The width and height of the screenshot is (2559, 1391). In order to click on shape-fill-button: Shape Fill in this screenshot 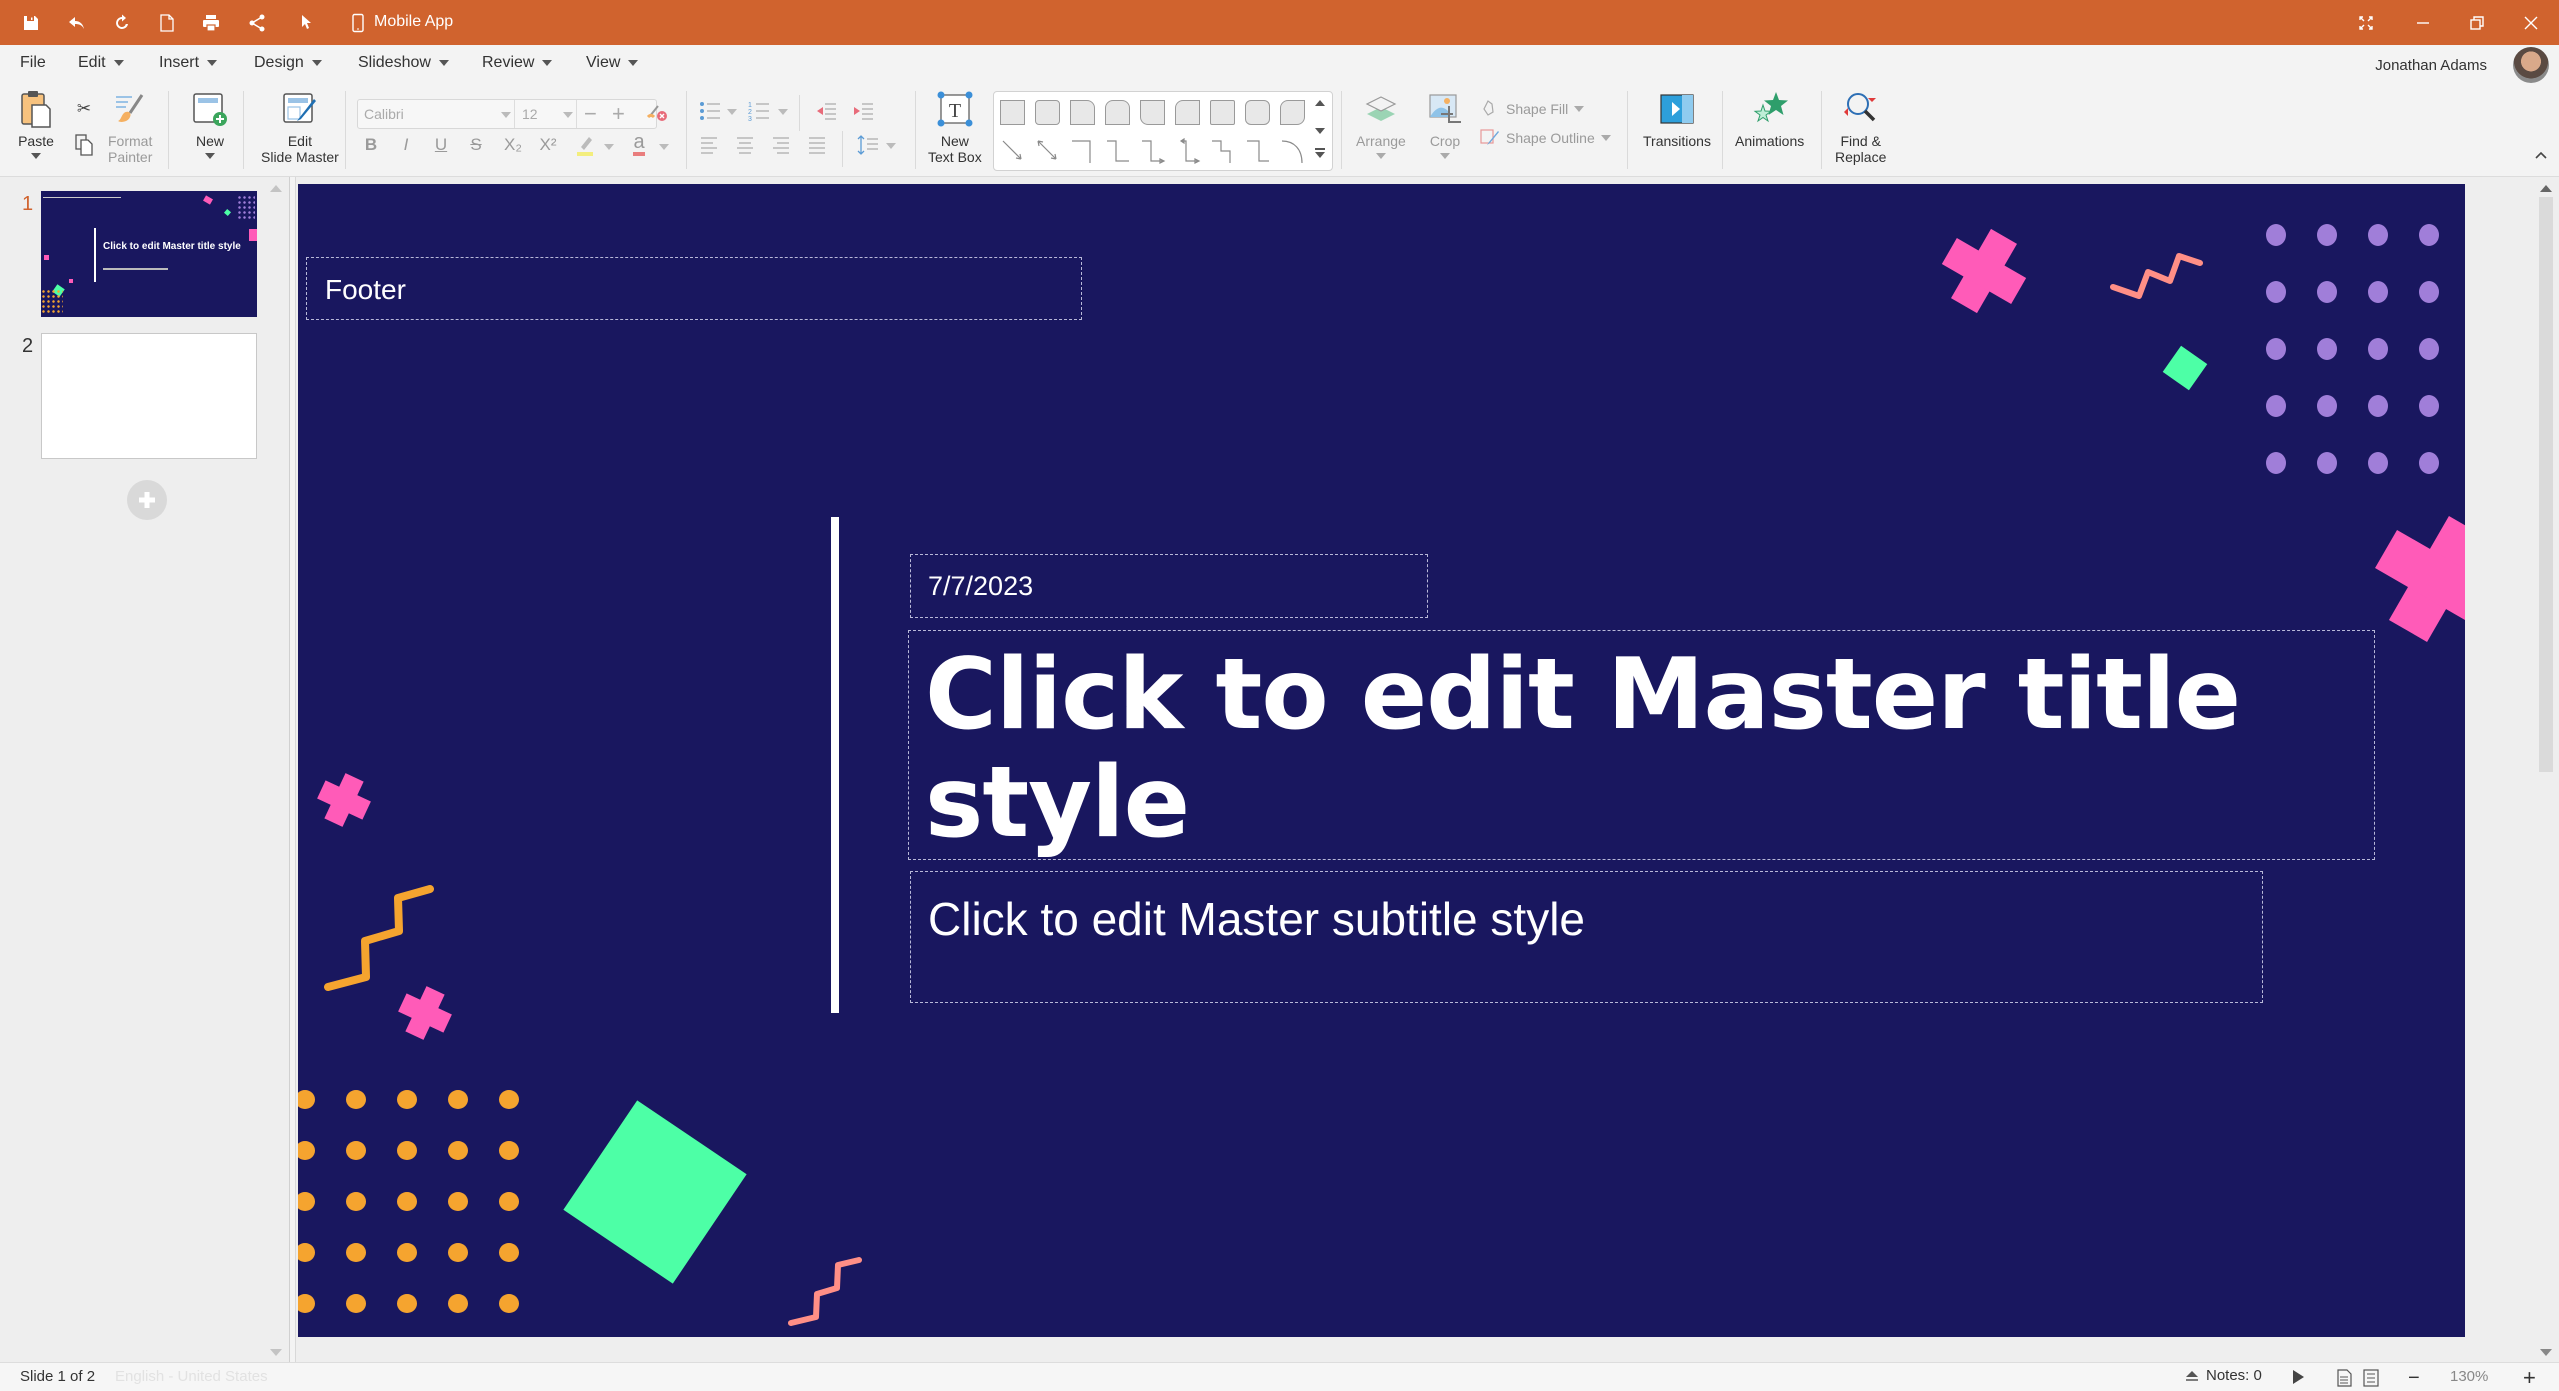, I will do `click(1532, 109)`.